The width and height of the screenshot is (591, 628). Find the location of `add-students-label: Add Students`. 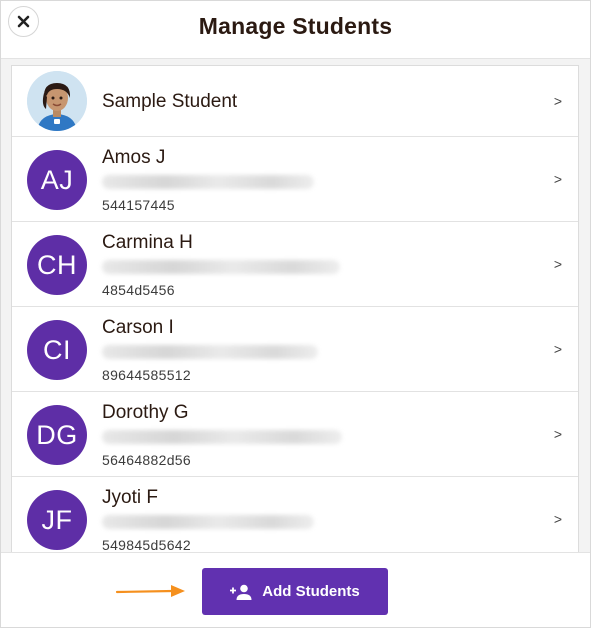

add-students-label: Add Students is located at coordinates (311, 591).